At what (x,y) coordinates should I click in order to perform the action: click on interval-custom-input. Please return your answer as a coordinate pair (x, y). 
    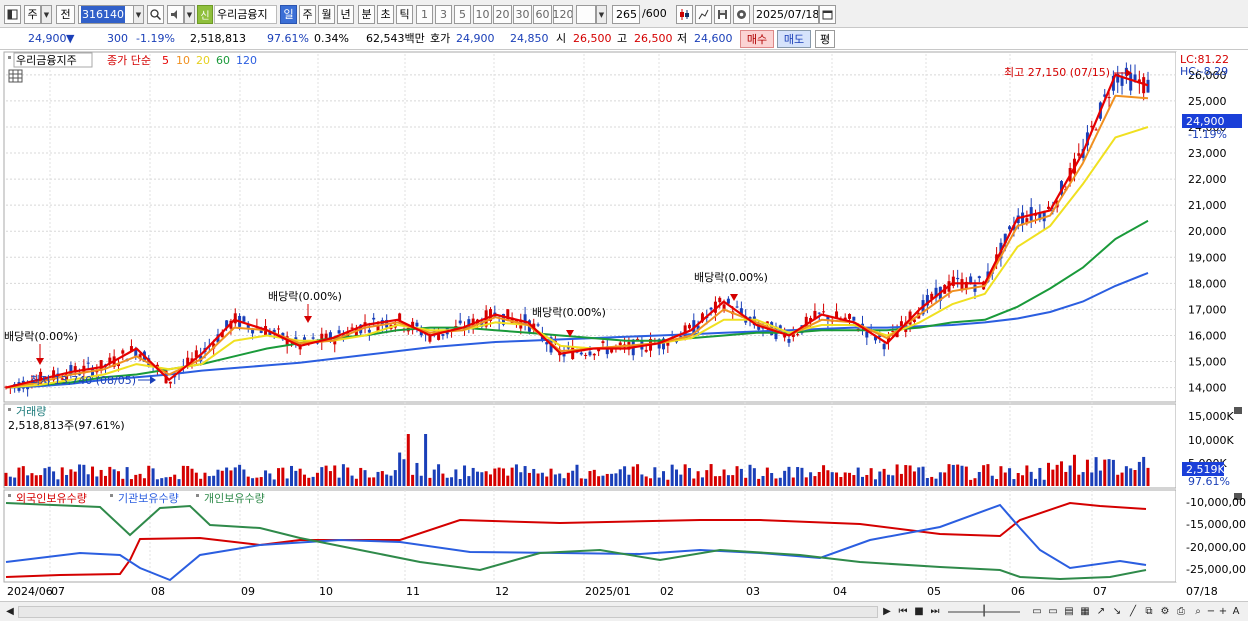
    Looking at the image, I should click on (586, 14).